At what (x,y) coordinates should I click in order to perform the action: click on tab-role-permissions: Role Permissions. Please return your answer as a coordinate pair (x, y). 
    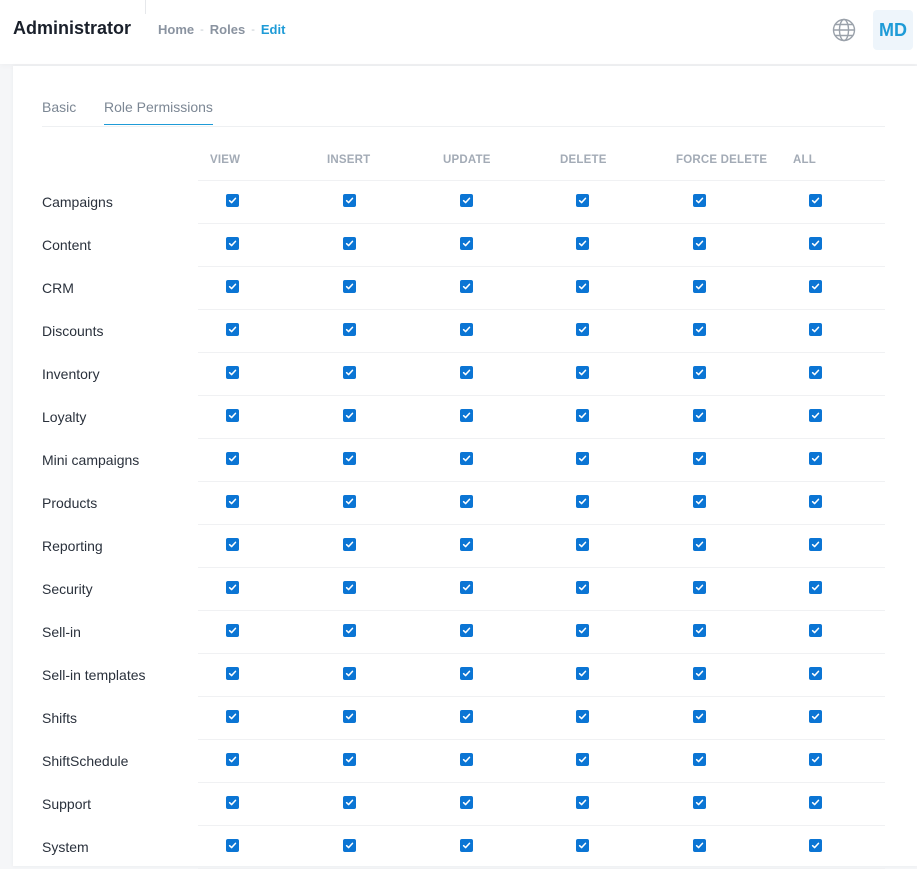
    Looking at the image, I should click on (158, 112).